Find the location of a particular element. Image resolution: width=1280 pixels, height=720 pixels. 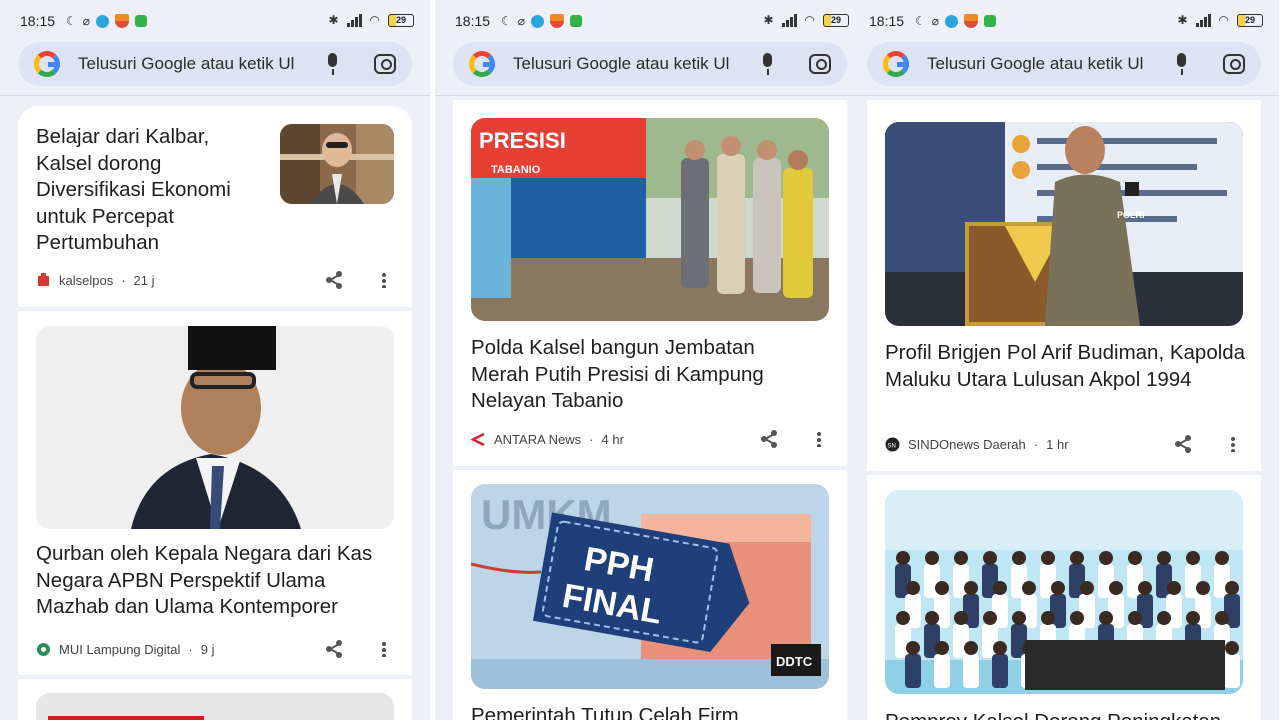

article-title: Pemerintah Tutup Celah Firm is located at coordinates (636, 711).